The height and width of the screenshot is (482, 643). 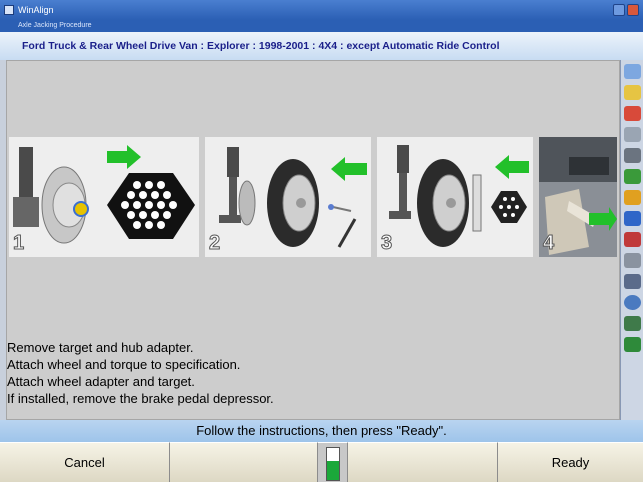 I want to click on step-number: 3, so click(x=386, y=243).